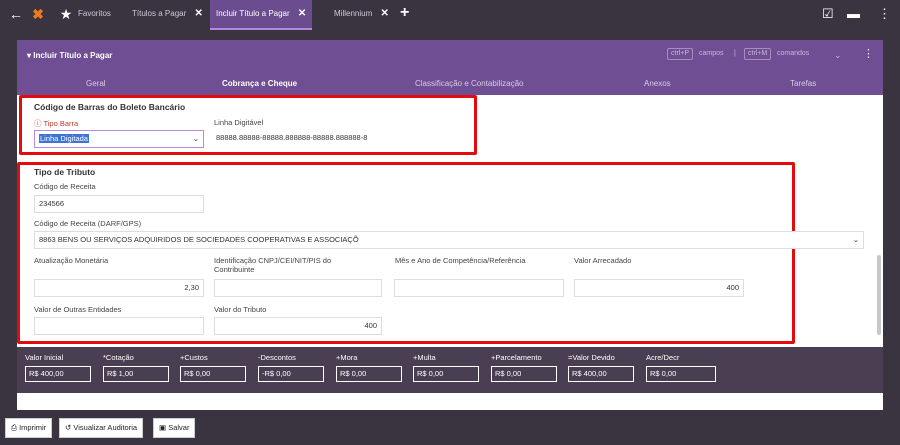 Image resolution: width=900 pixels, height=445 pixels. Describe the element at coordinates (879, 295) in the screenshot. I see `scrollbar` at that location.